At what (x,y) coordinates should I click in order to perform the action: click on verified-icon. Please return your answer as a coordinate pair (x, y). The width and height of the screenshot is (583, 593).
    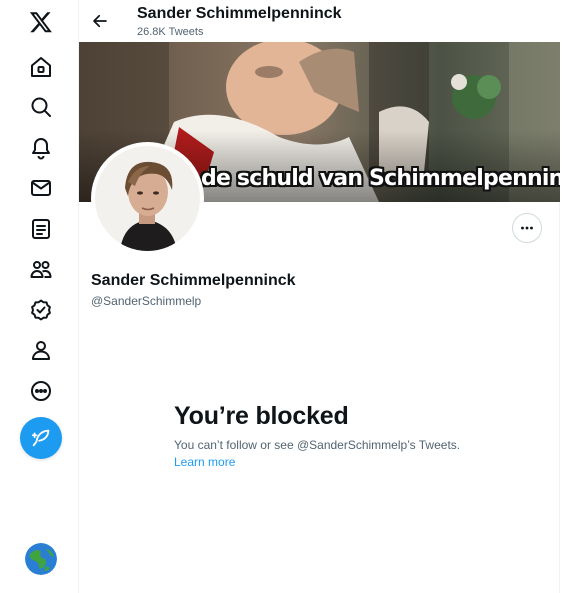
    Looking at the image, I should click on (41, 310).